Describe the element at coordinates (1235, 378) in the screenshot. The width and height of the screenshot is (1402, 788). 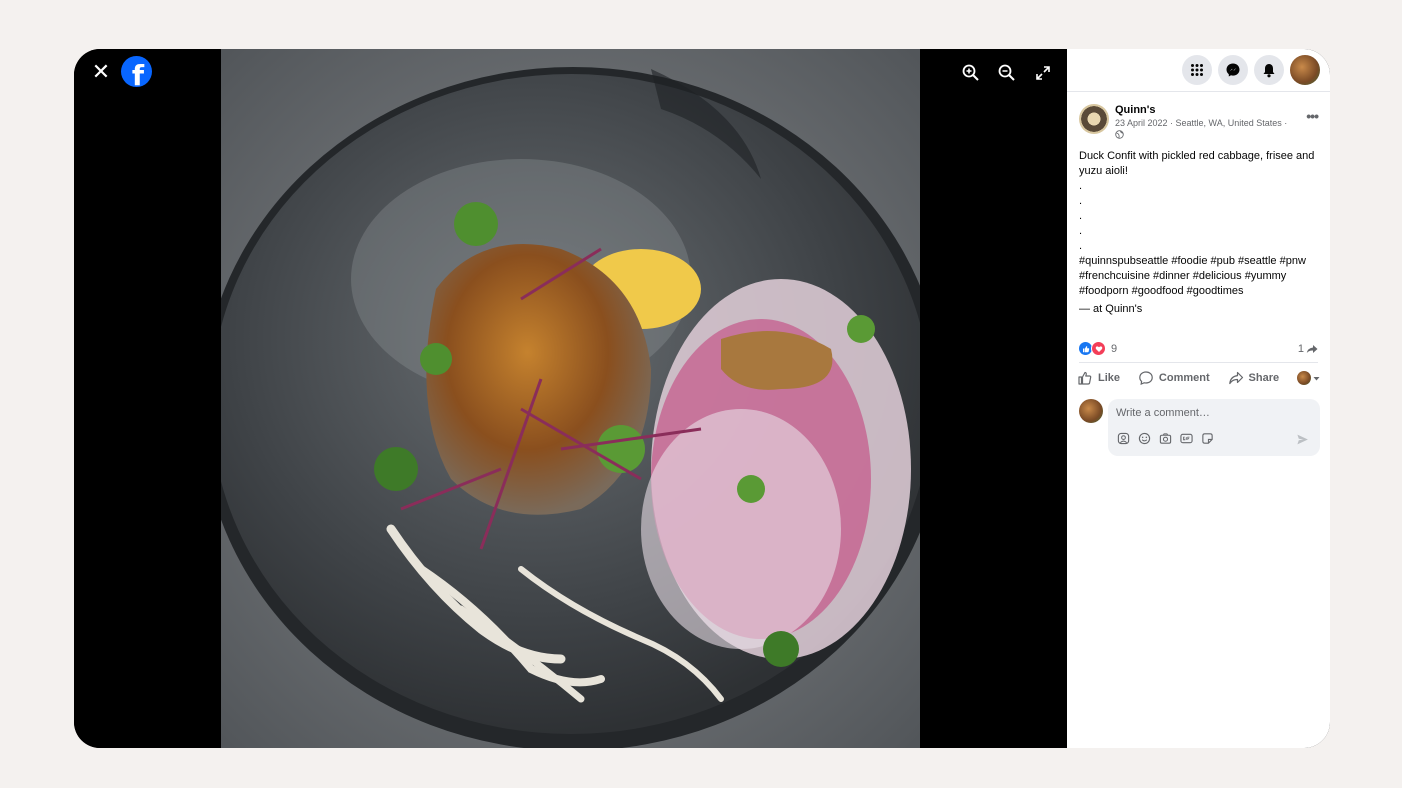
I see `share-icon` at that location.